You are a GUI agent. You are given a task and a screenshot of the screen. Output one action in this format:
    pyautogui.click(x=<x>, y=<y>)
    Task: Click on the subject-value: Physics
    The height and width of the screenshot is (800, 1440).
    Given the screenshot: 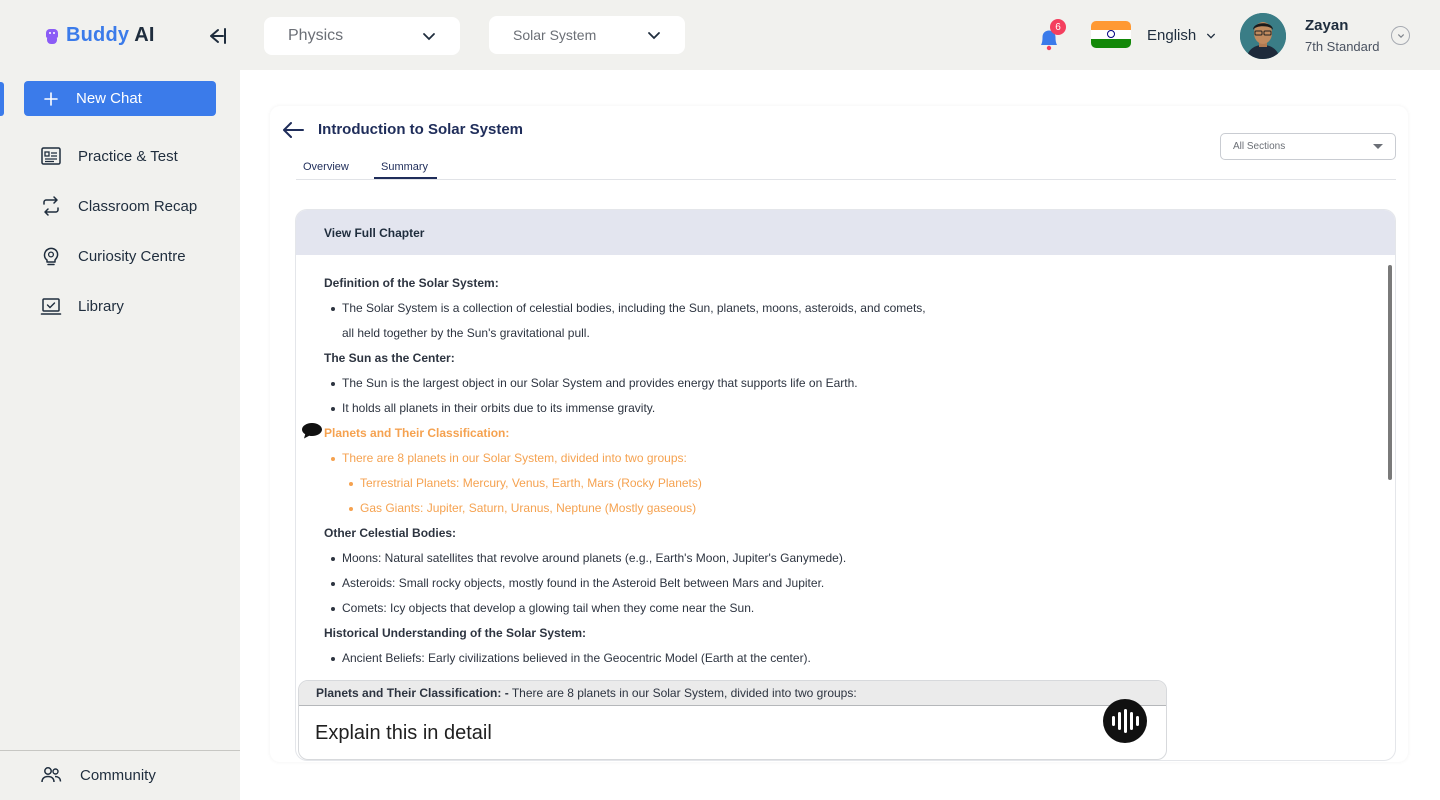 What is the action you would take?
    pyautogui.click(x=316, y=35)
    